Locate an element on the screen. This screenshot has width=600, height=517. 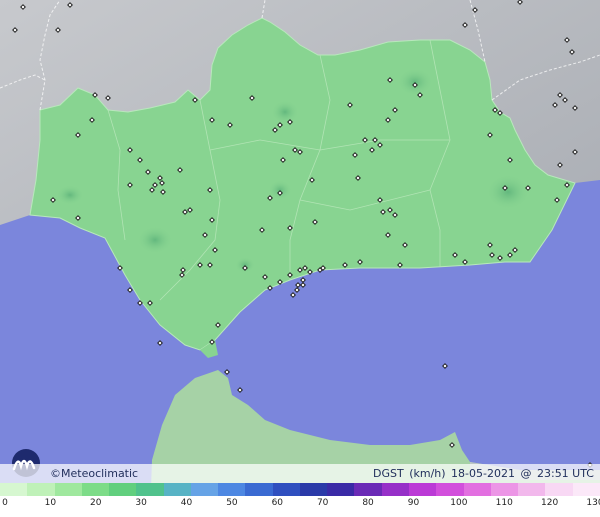
product-label: DGST (km/h) 18-05-2021 @ 23:51 UTC is located at coordinates (482, 473).